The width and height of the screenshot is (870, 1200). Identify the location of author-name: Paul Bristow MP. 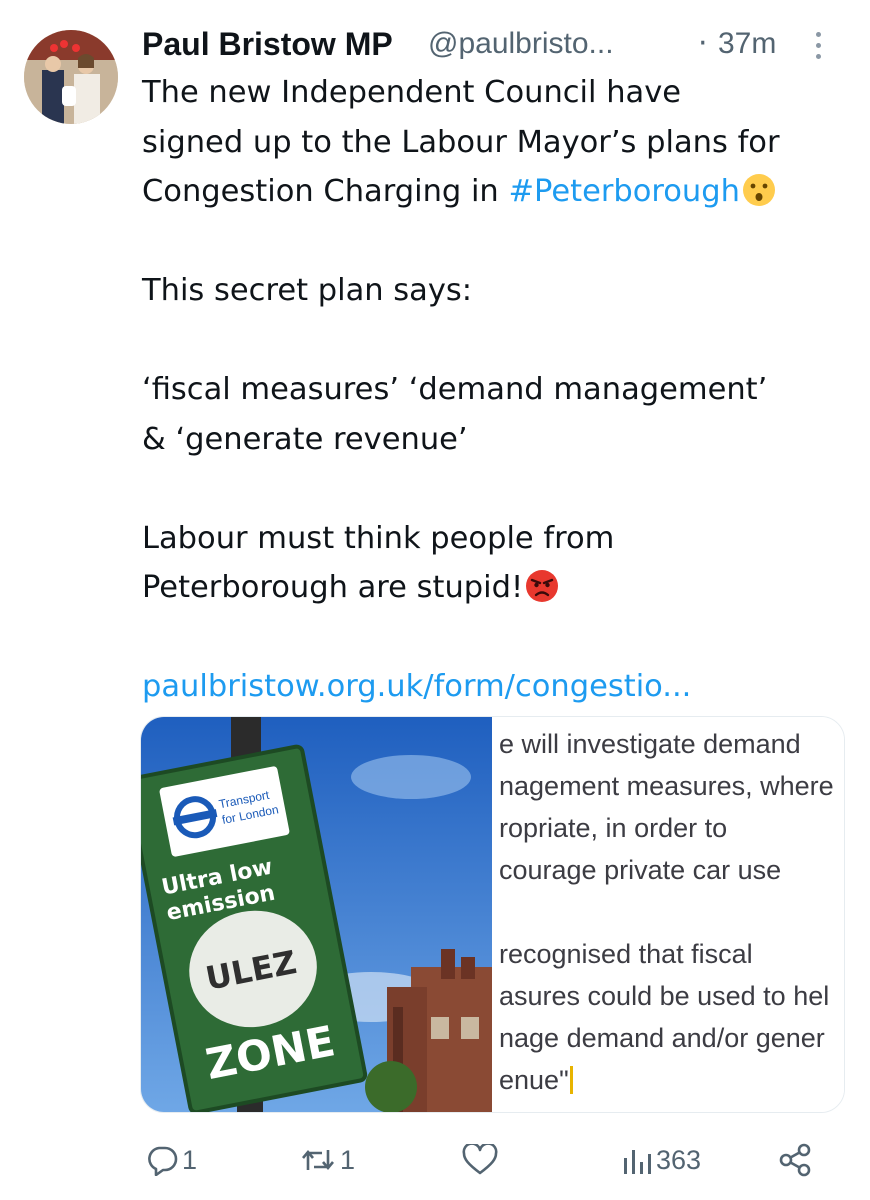
(267, 44).